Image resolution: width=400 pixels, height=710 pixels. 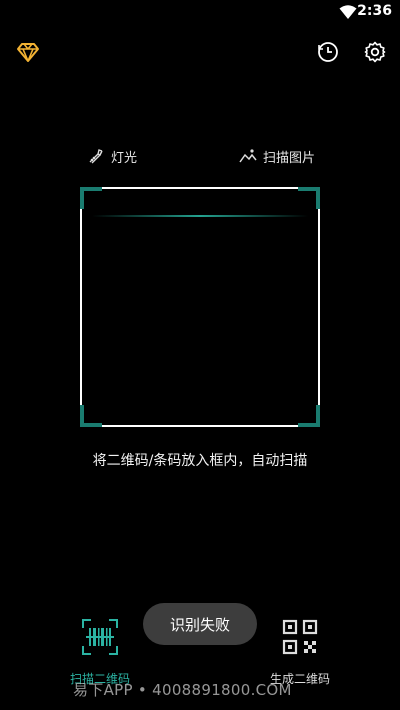 I want to click on barcode-scan-icon, so click(x=100, y=637).